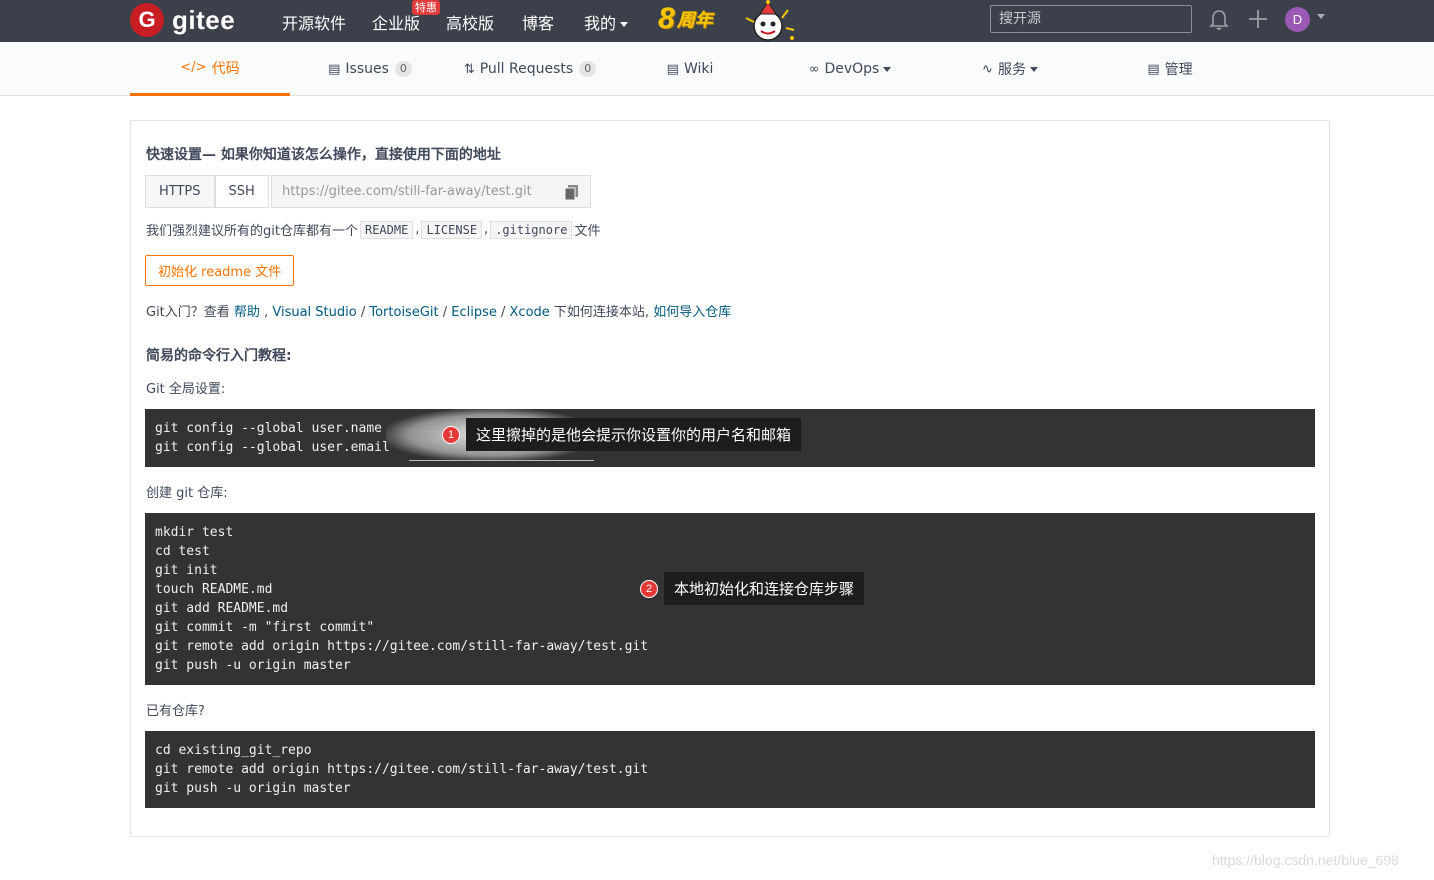 The height and width of the screenshot is (880, 1434). I want to click on nav-mine: 我的, so click(606, 22).